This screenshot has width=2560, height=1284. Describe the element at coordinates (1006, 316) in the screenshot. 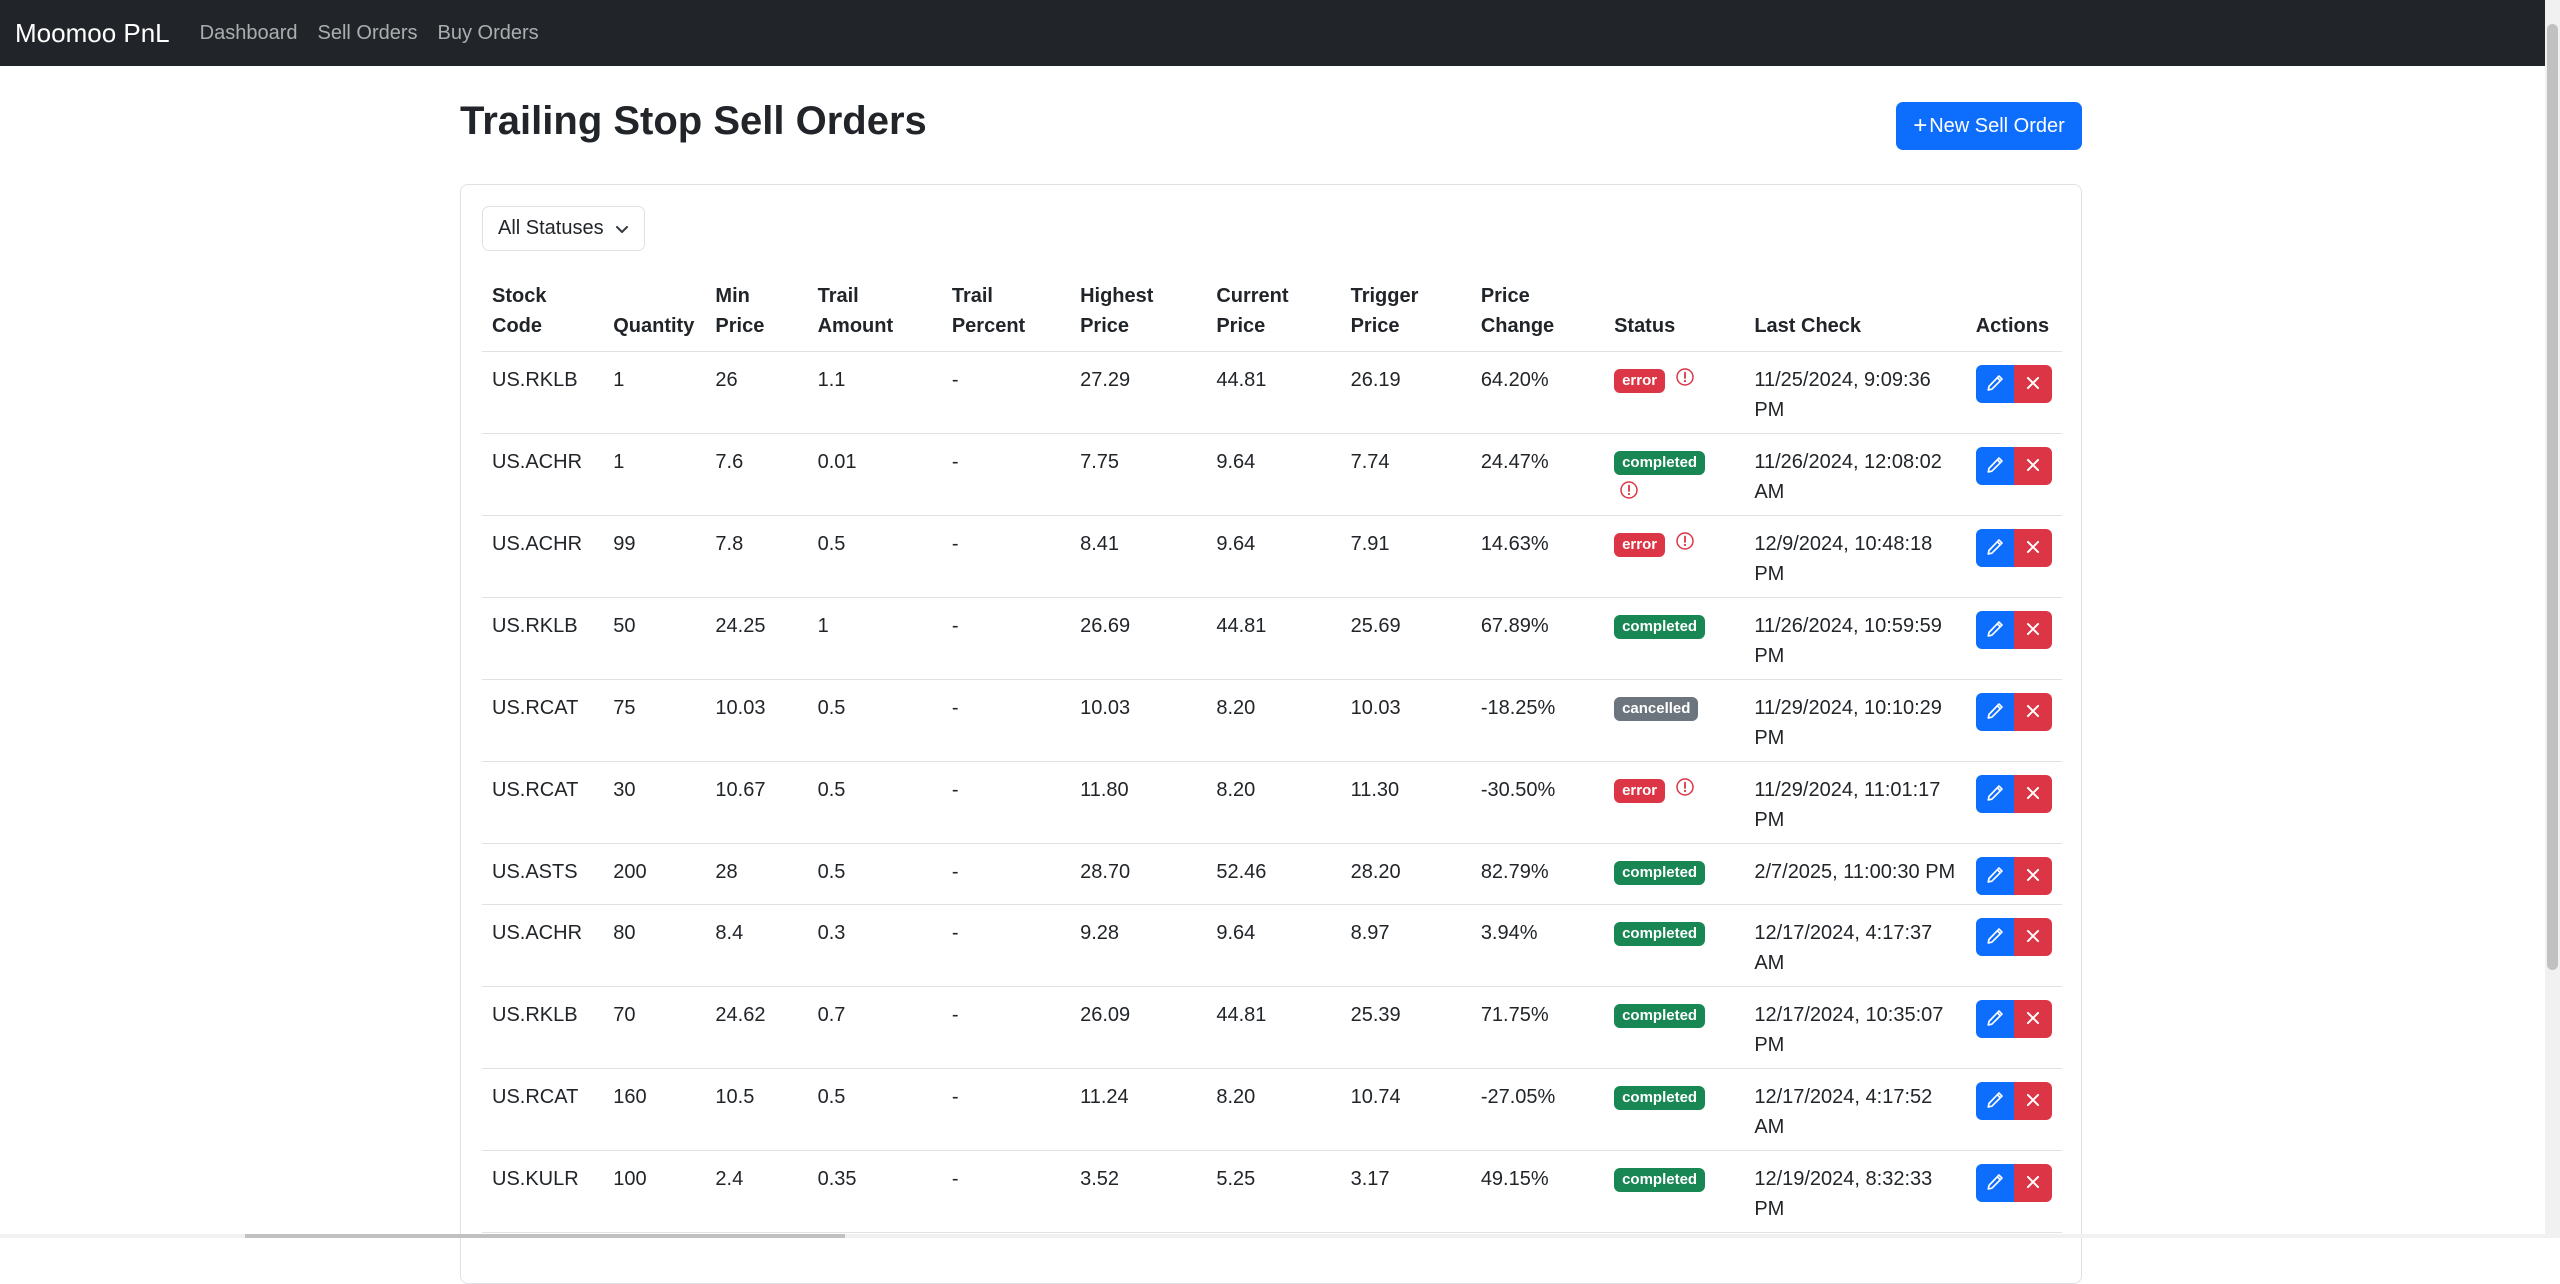

I see `header-trail-percent: Trail Percent` at that location.